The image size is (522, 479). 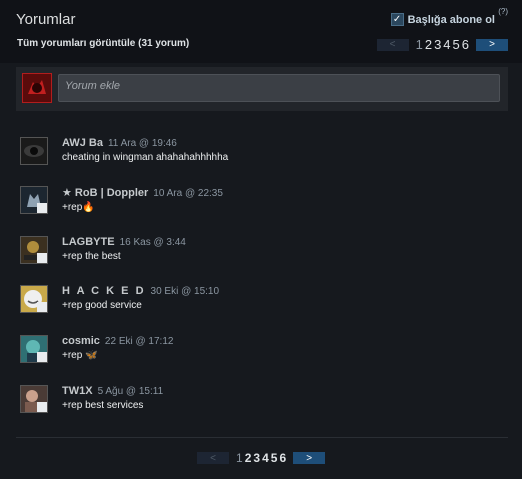 I want to click on subscribe-label: Başlığa abone ol, so click(x=451, y=20).